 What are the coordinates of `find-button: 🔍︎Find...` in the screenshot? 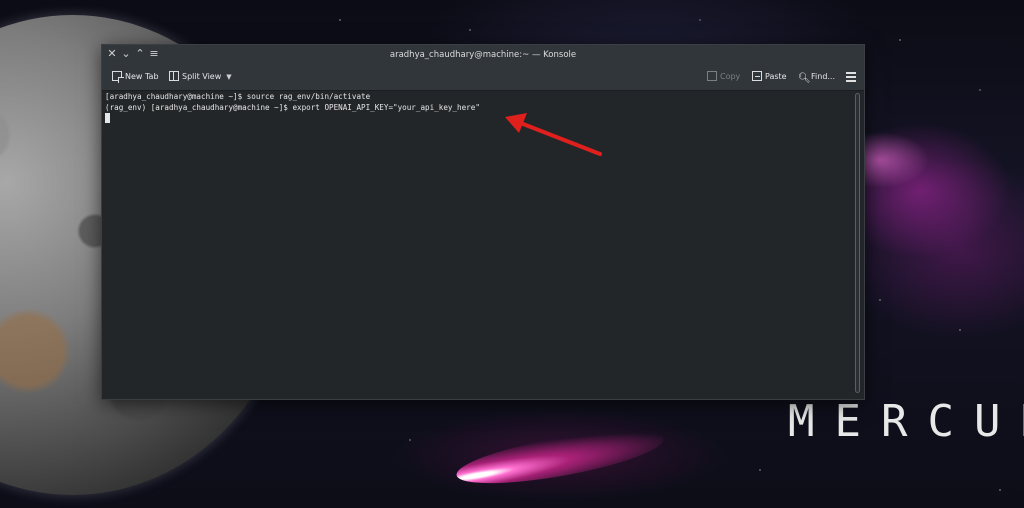 It's located at (816, 77).